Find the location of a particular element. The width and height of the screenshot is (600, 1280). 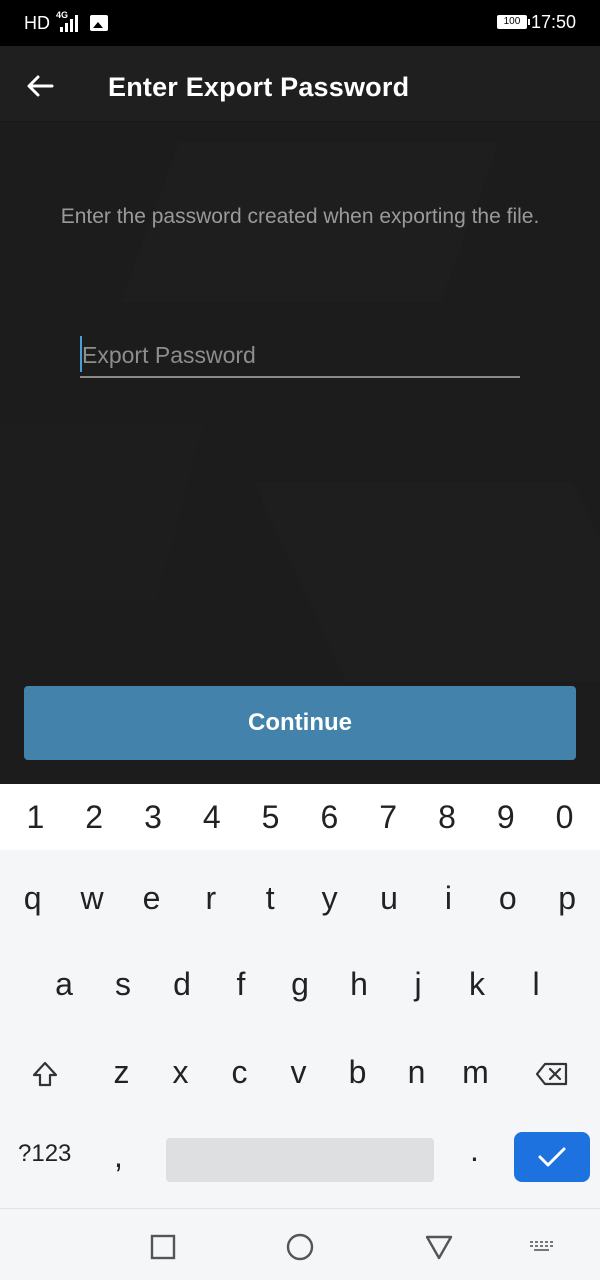

keyboard-row-1: q w e r t y u i o p is located at coordinates (300, 898).